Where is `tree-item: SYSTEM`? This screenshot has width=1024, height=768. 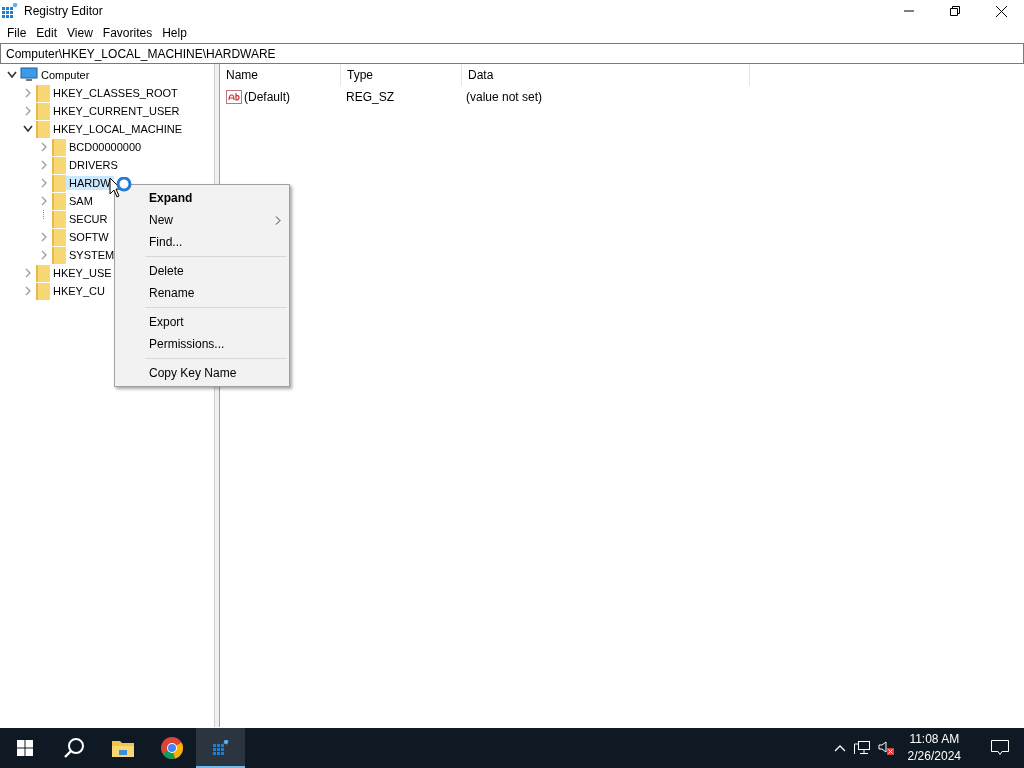
tree-item: SYSTEM is located at coordinates (92, 255).